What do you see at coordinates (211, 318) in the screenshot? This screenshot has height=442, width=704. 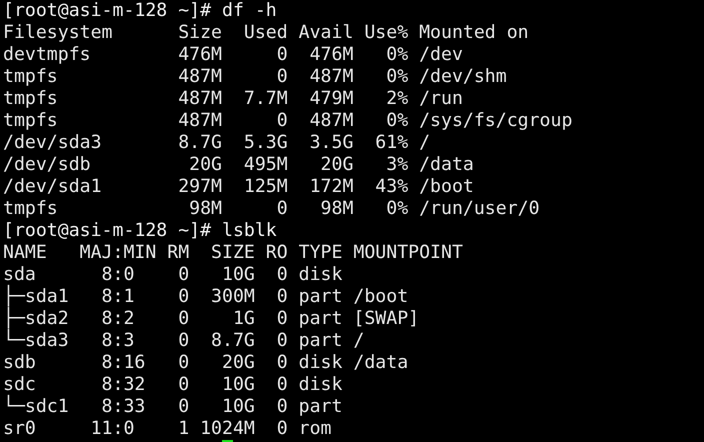 I see `output-line: ├─sda2 8:2 0 1G 0 part [SWAP]` at bounding box center [211, 318].